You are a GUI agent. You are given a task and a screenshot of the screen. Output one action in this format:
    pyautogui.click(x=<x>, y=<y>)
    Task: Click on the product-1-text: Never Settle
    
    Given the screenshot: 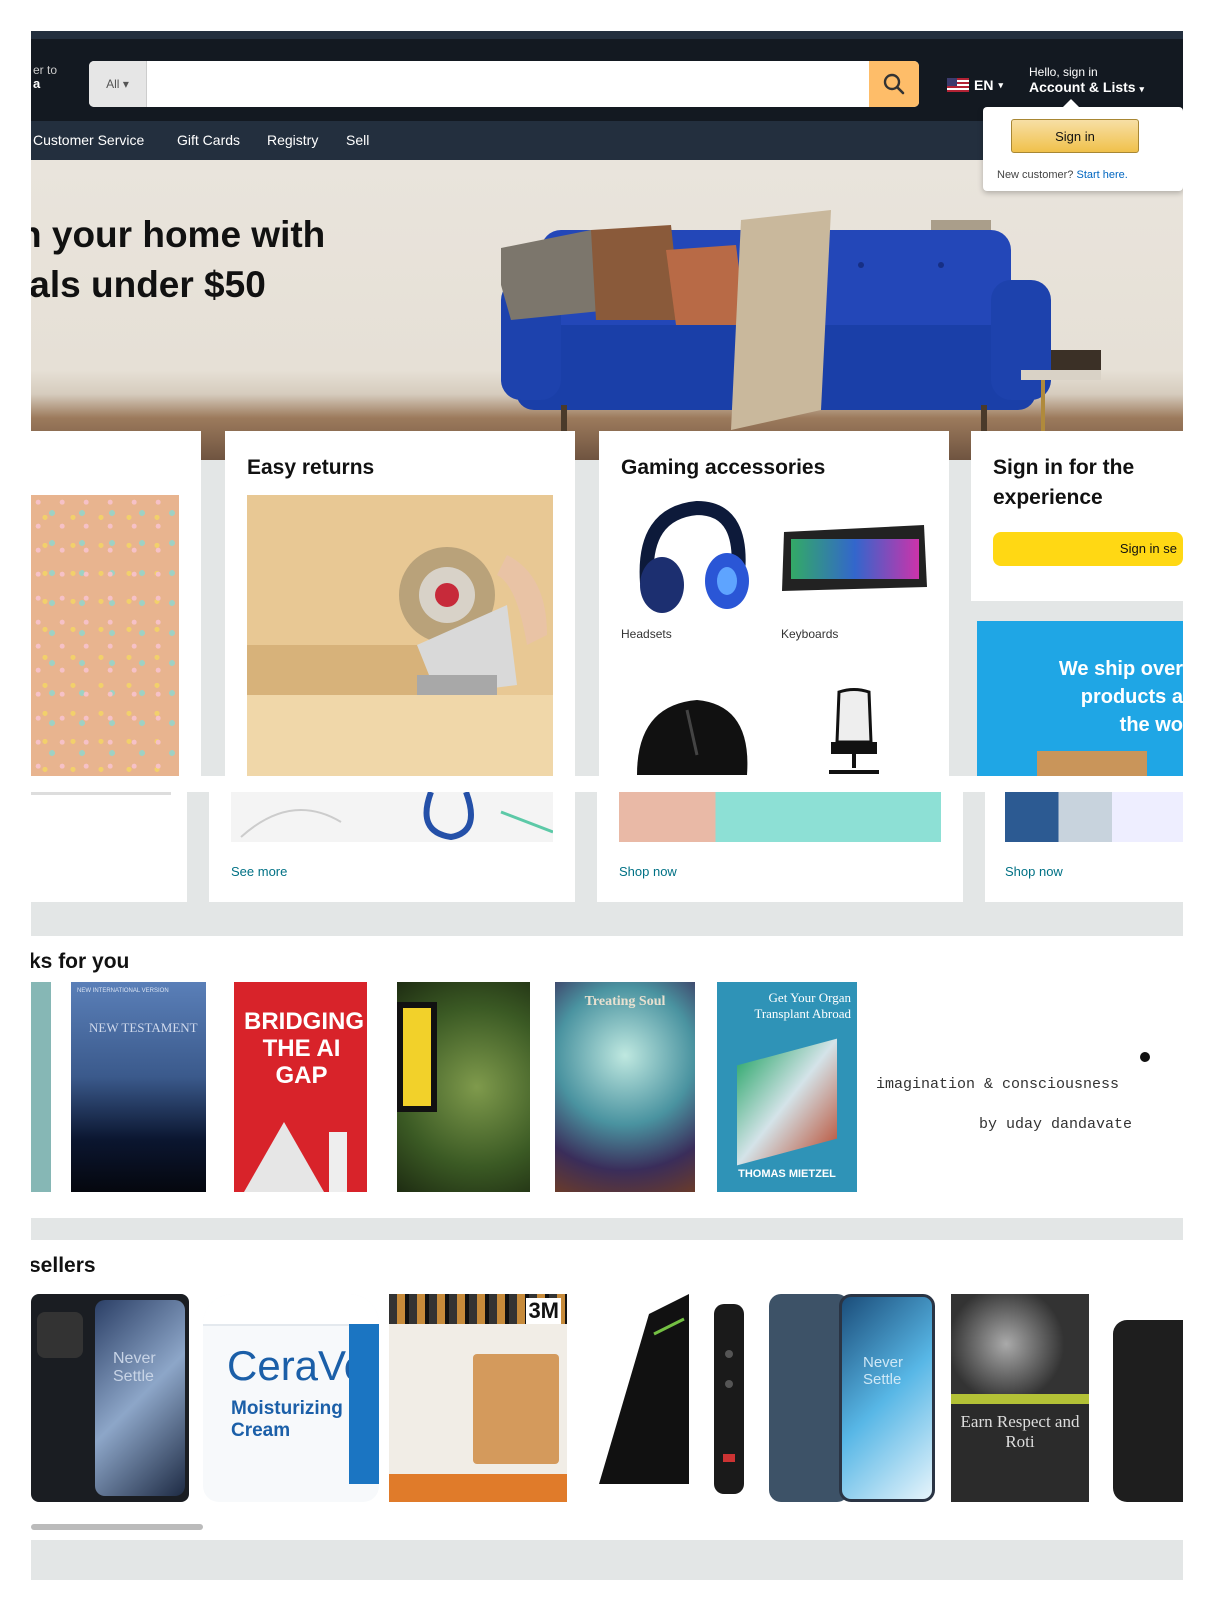 What is the action you would take?
    pyautogui.click(x=134, y=1367)
    